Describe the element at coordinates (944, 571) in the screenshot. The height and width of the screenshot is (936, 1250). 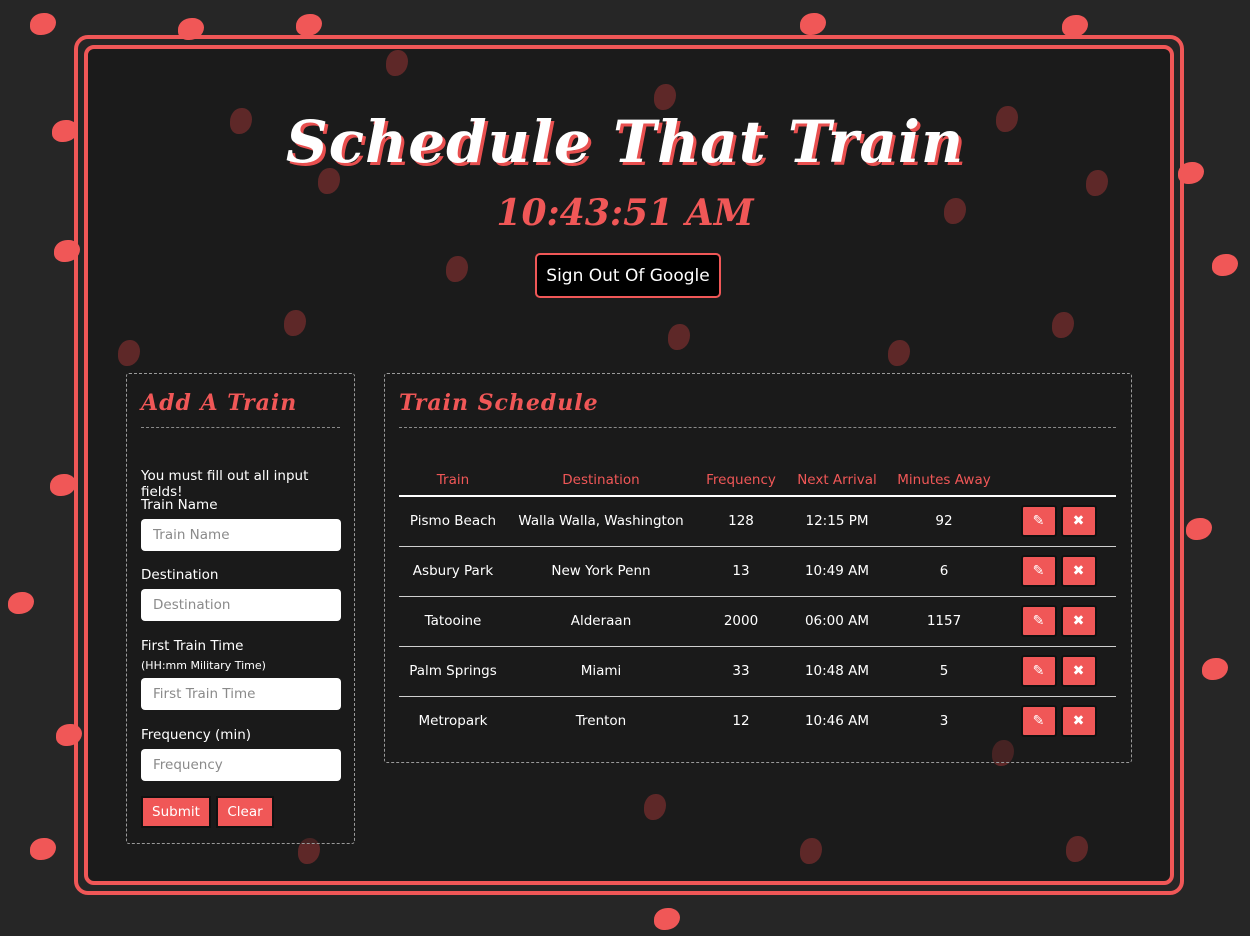
I see `minutes-away-cell: 6` at that location.